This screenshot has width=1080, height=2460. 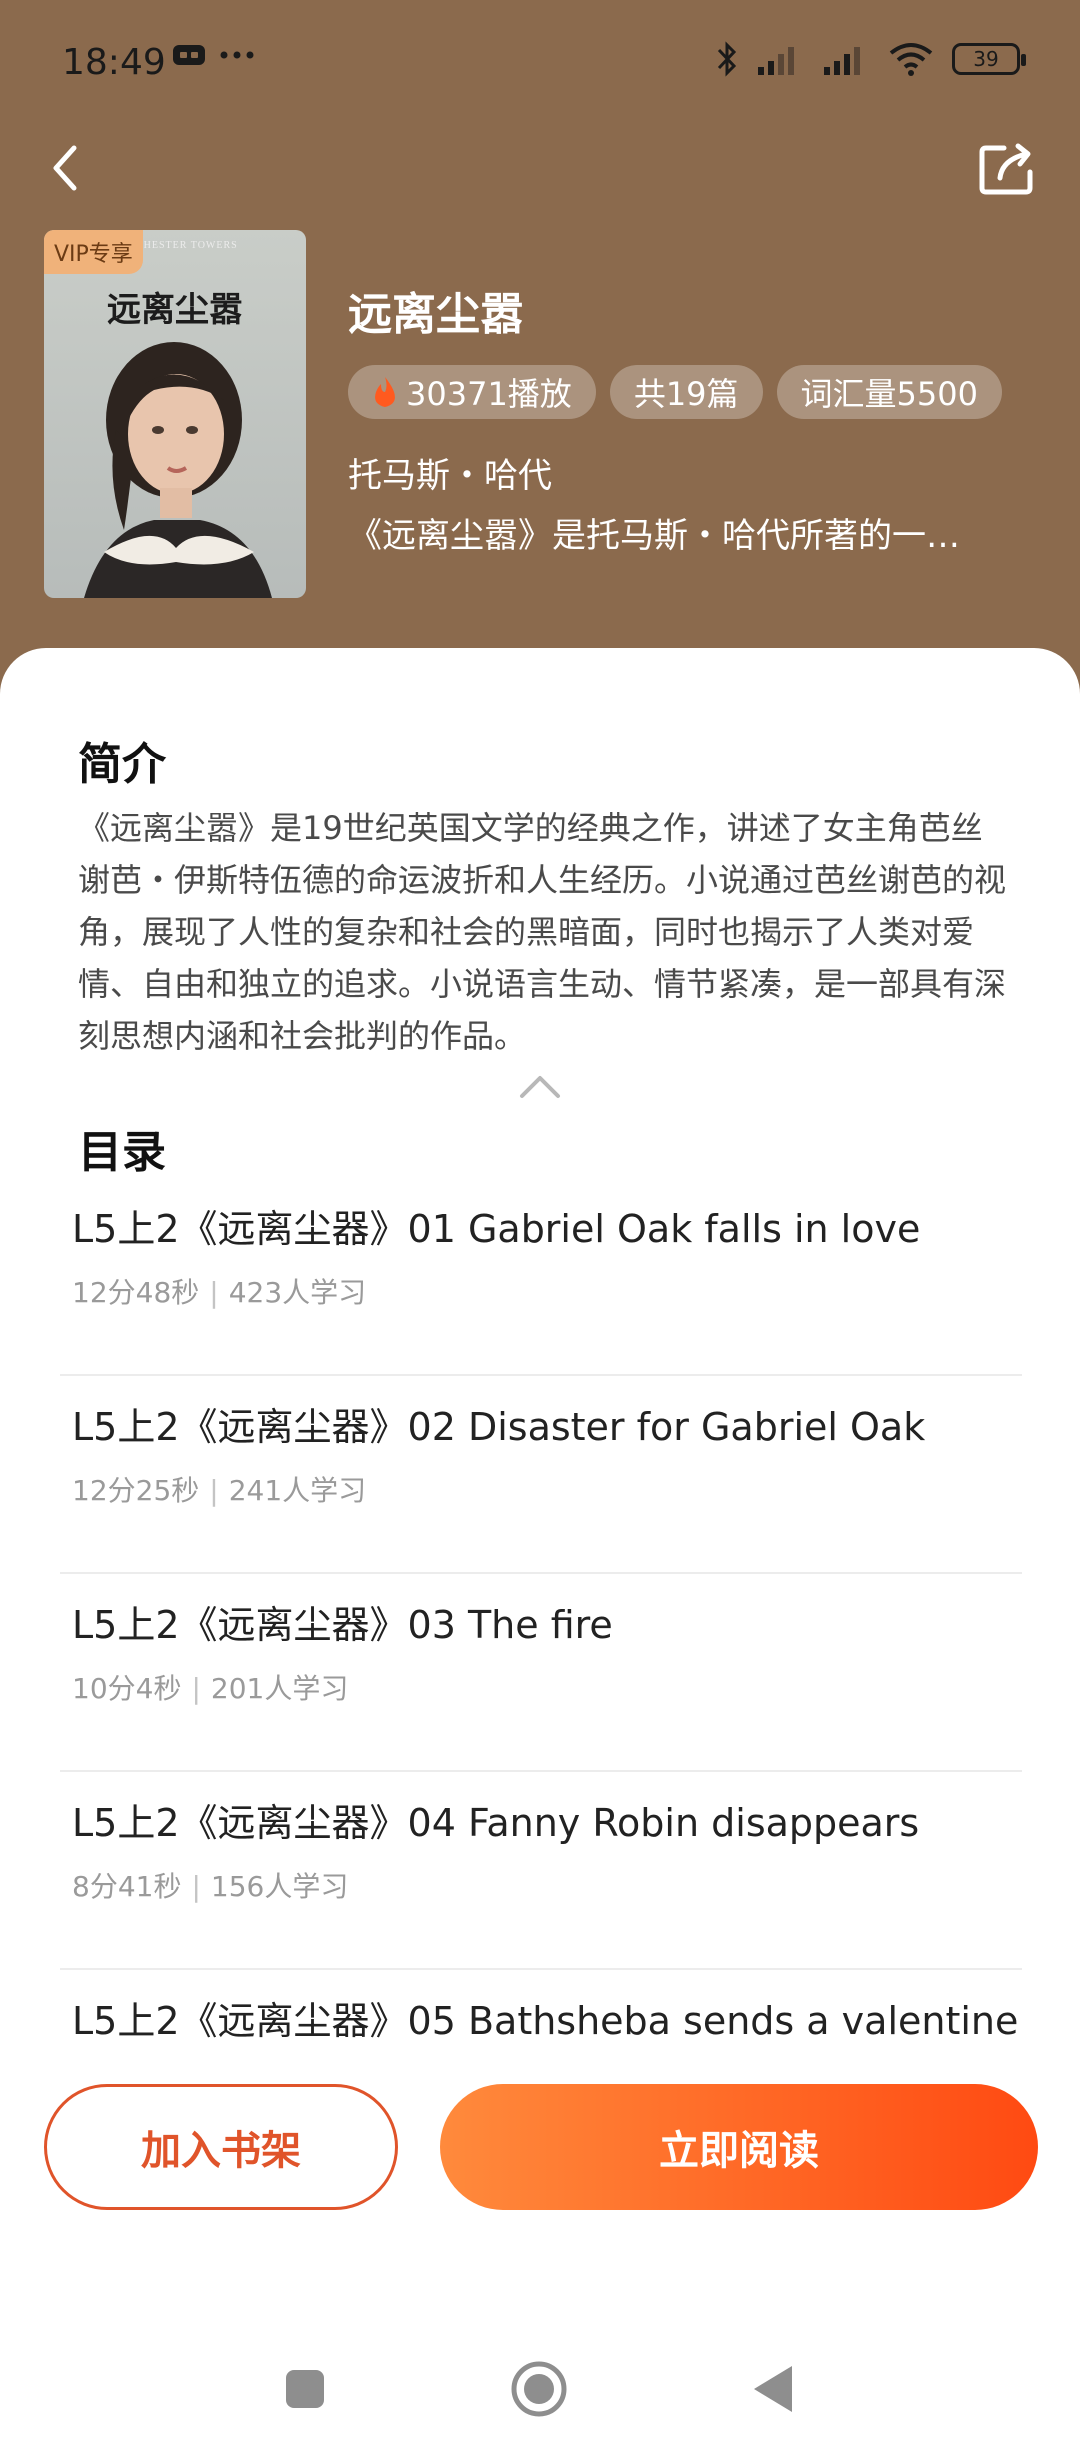 What do you see at coordinates (871, 59) in the screenshot?
I see `status-right-icons: 39` at bounding box center [871, 59].